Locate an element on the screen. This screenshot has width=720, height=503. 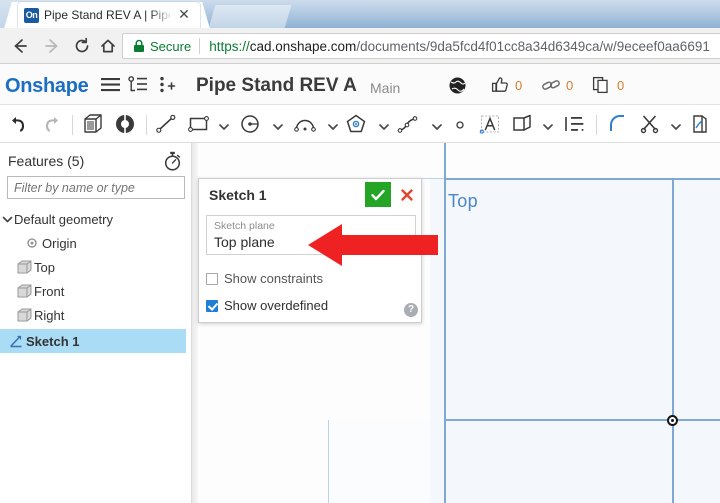
globe-icon is located at coordinates (457, 85).